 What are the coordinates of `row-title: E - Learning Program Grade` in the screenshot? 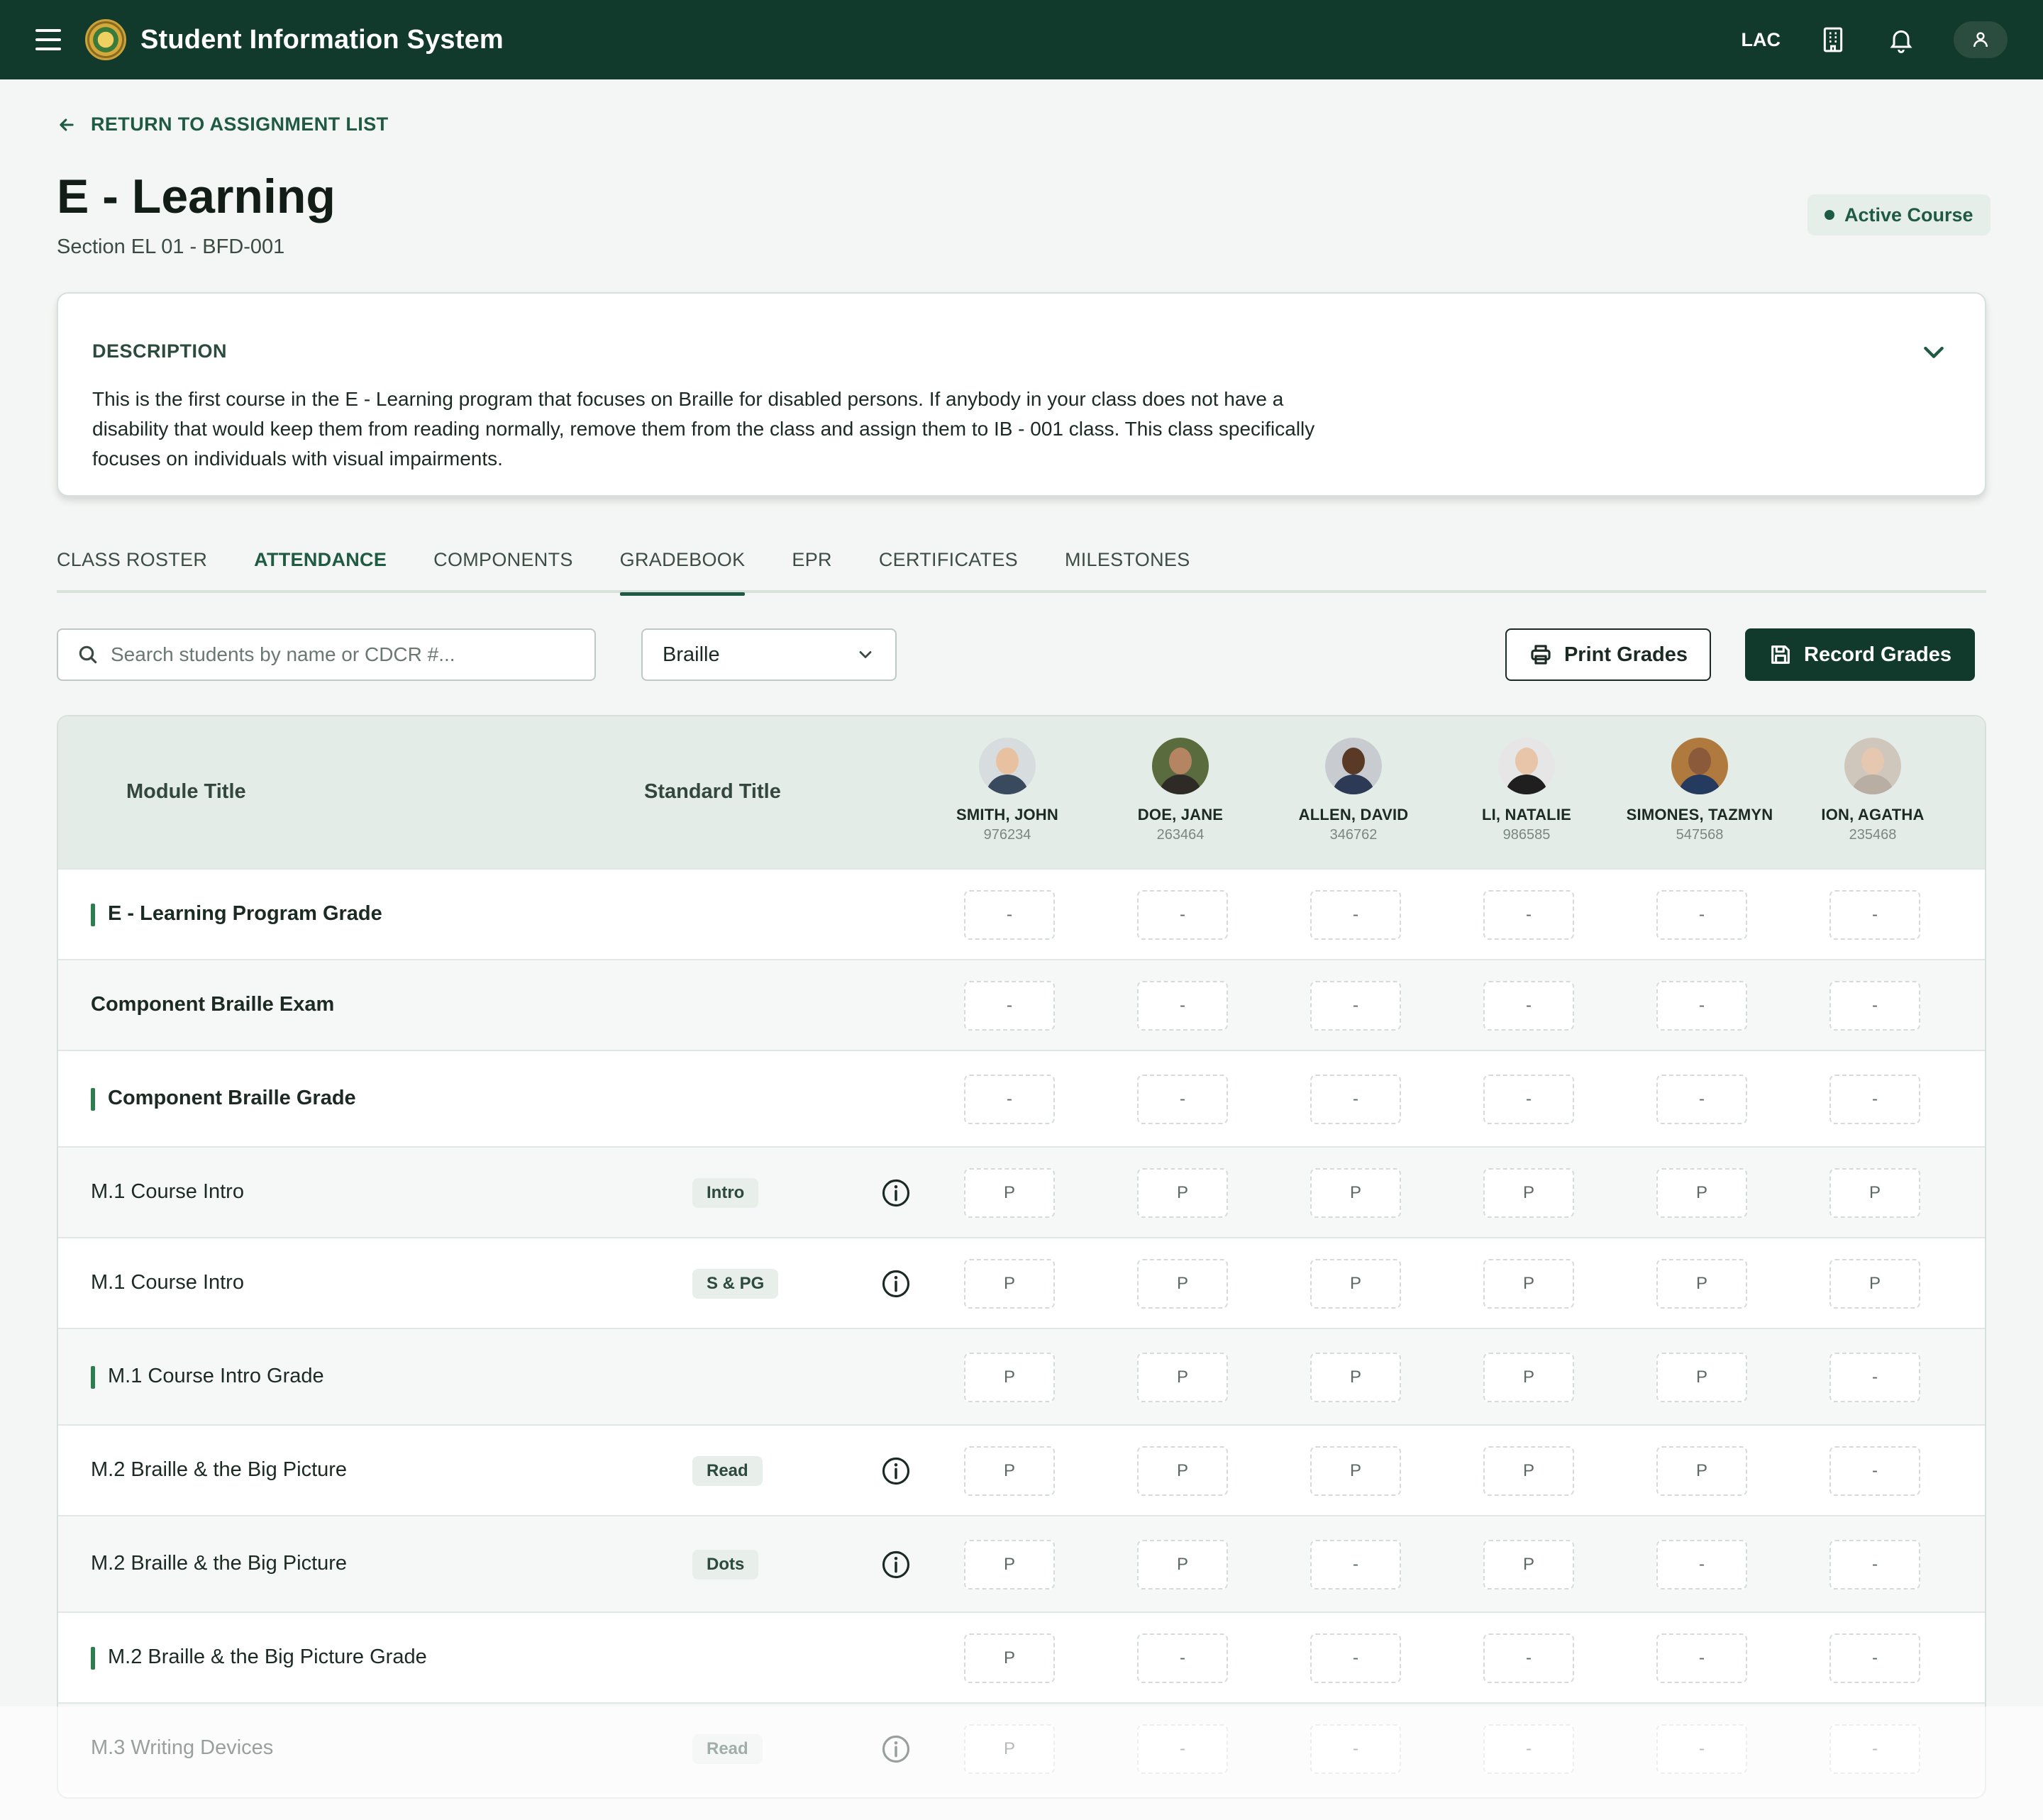 It's located at (236, 914).